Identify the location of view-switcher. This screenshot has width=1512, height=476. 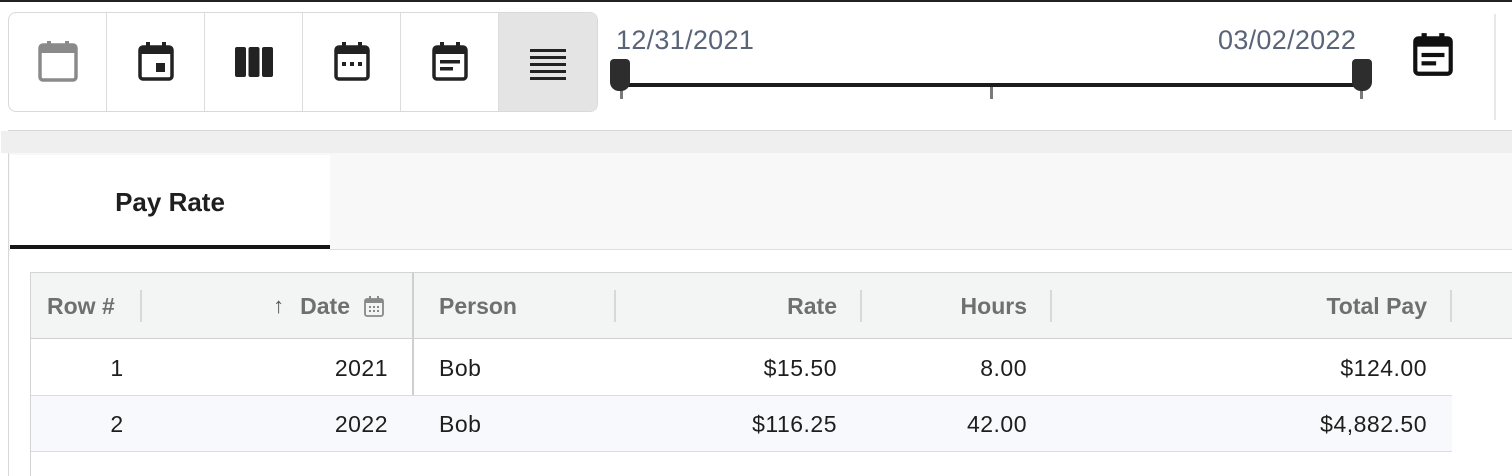
(303, 62).